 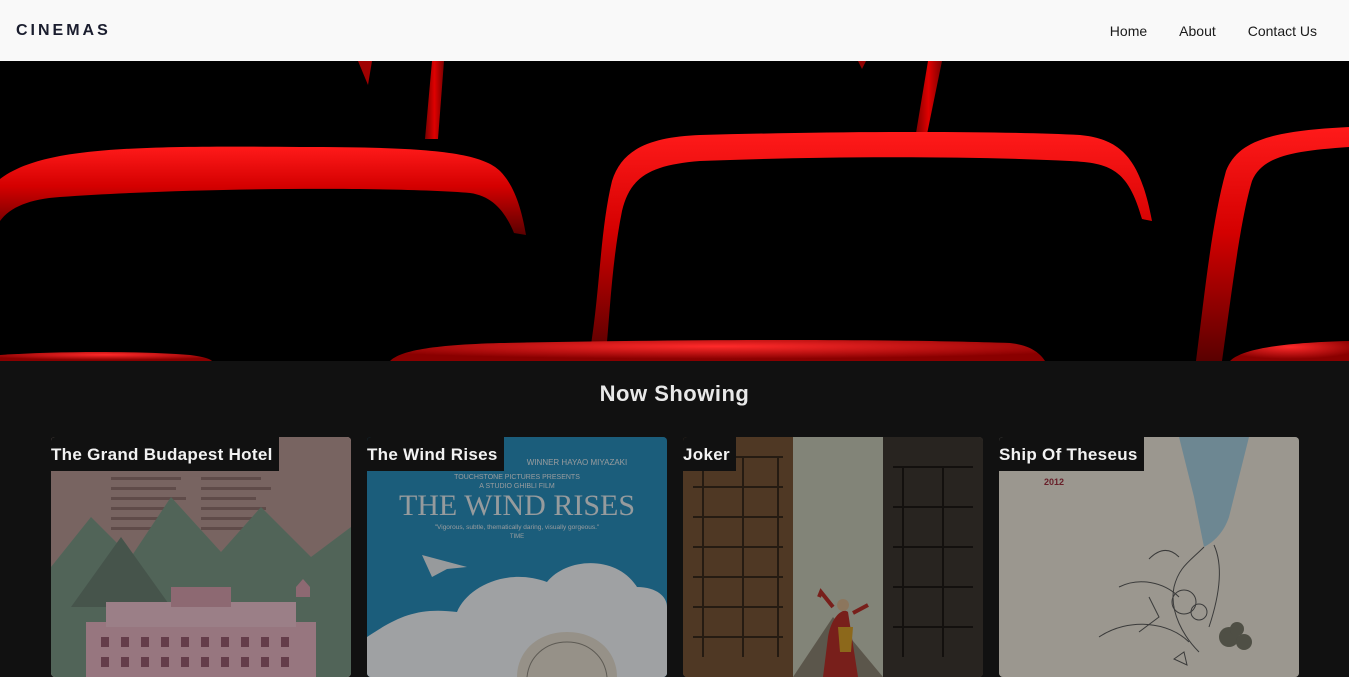 I want to click on movie-card-joker: Joker, so click(x=833, y=557).